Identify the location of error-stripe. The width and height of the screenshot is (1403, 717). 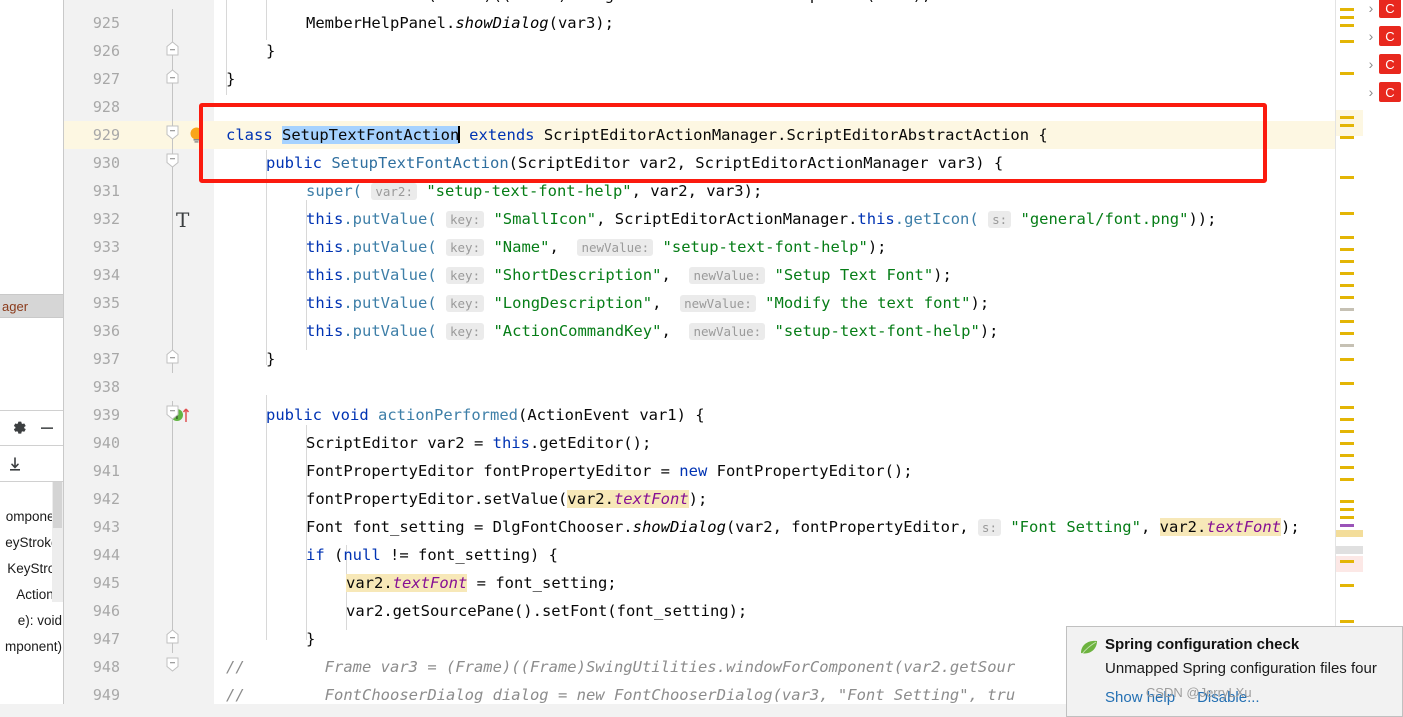
(1349, 358).